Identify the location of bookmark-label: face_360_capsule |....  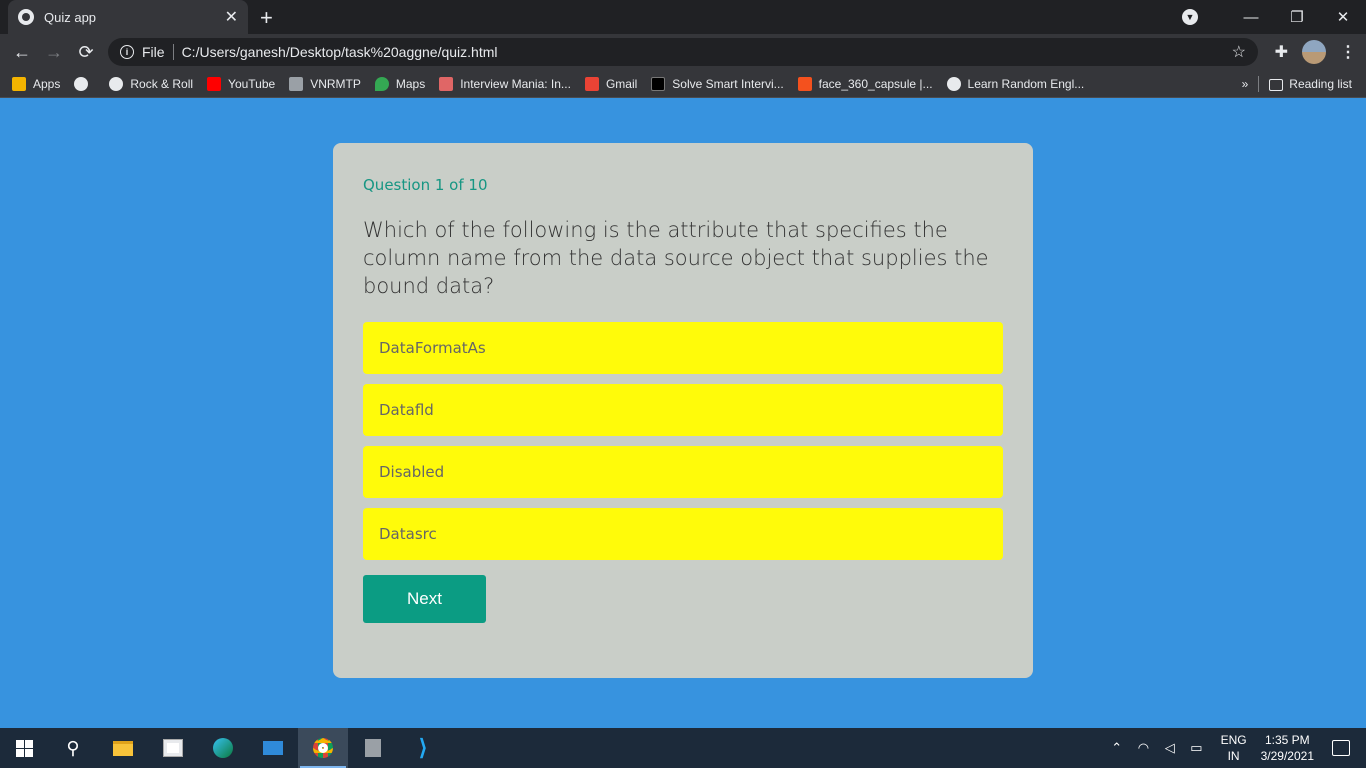
(875, 83).